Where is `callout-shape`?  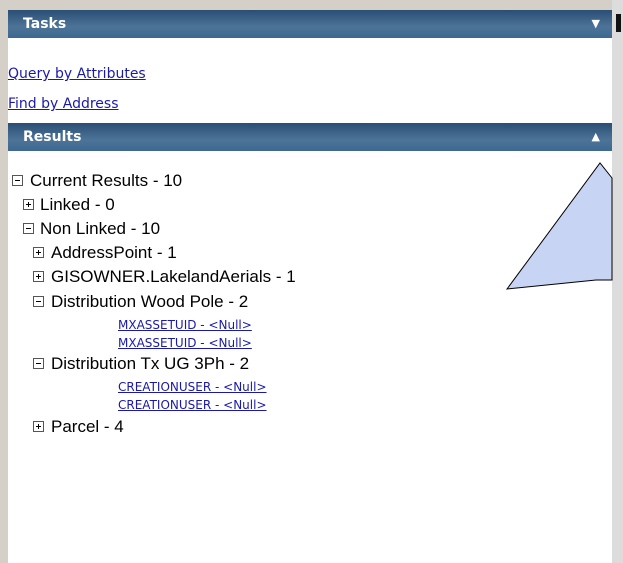 callout-shape is located at coordinates (559, 226).